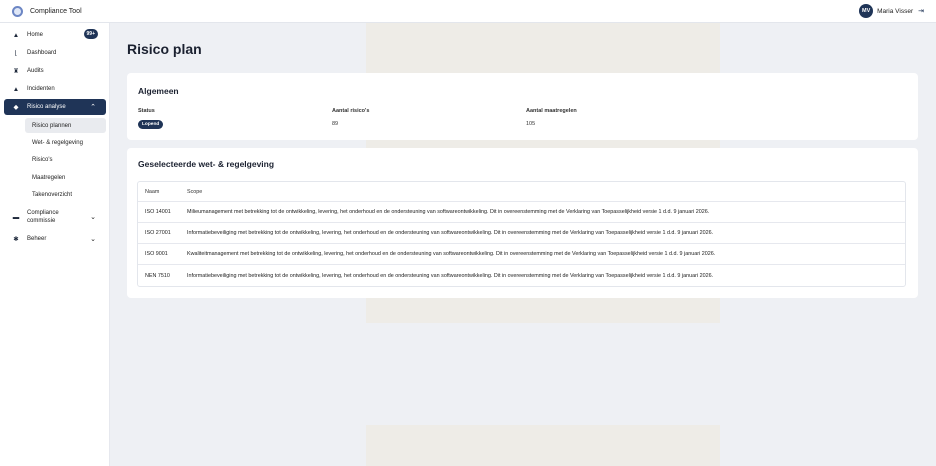 This screenshot has width=936, height=466. What do you see at coordinates (521, 192) in the screenshot?
I see `table-header: Naam Scope` at bounding box center [521, 192].